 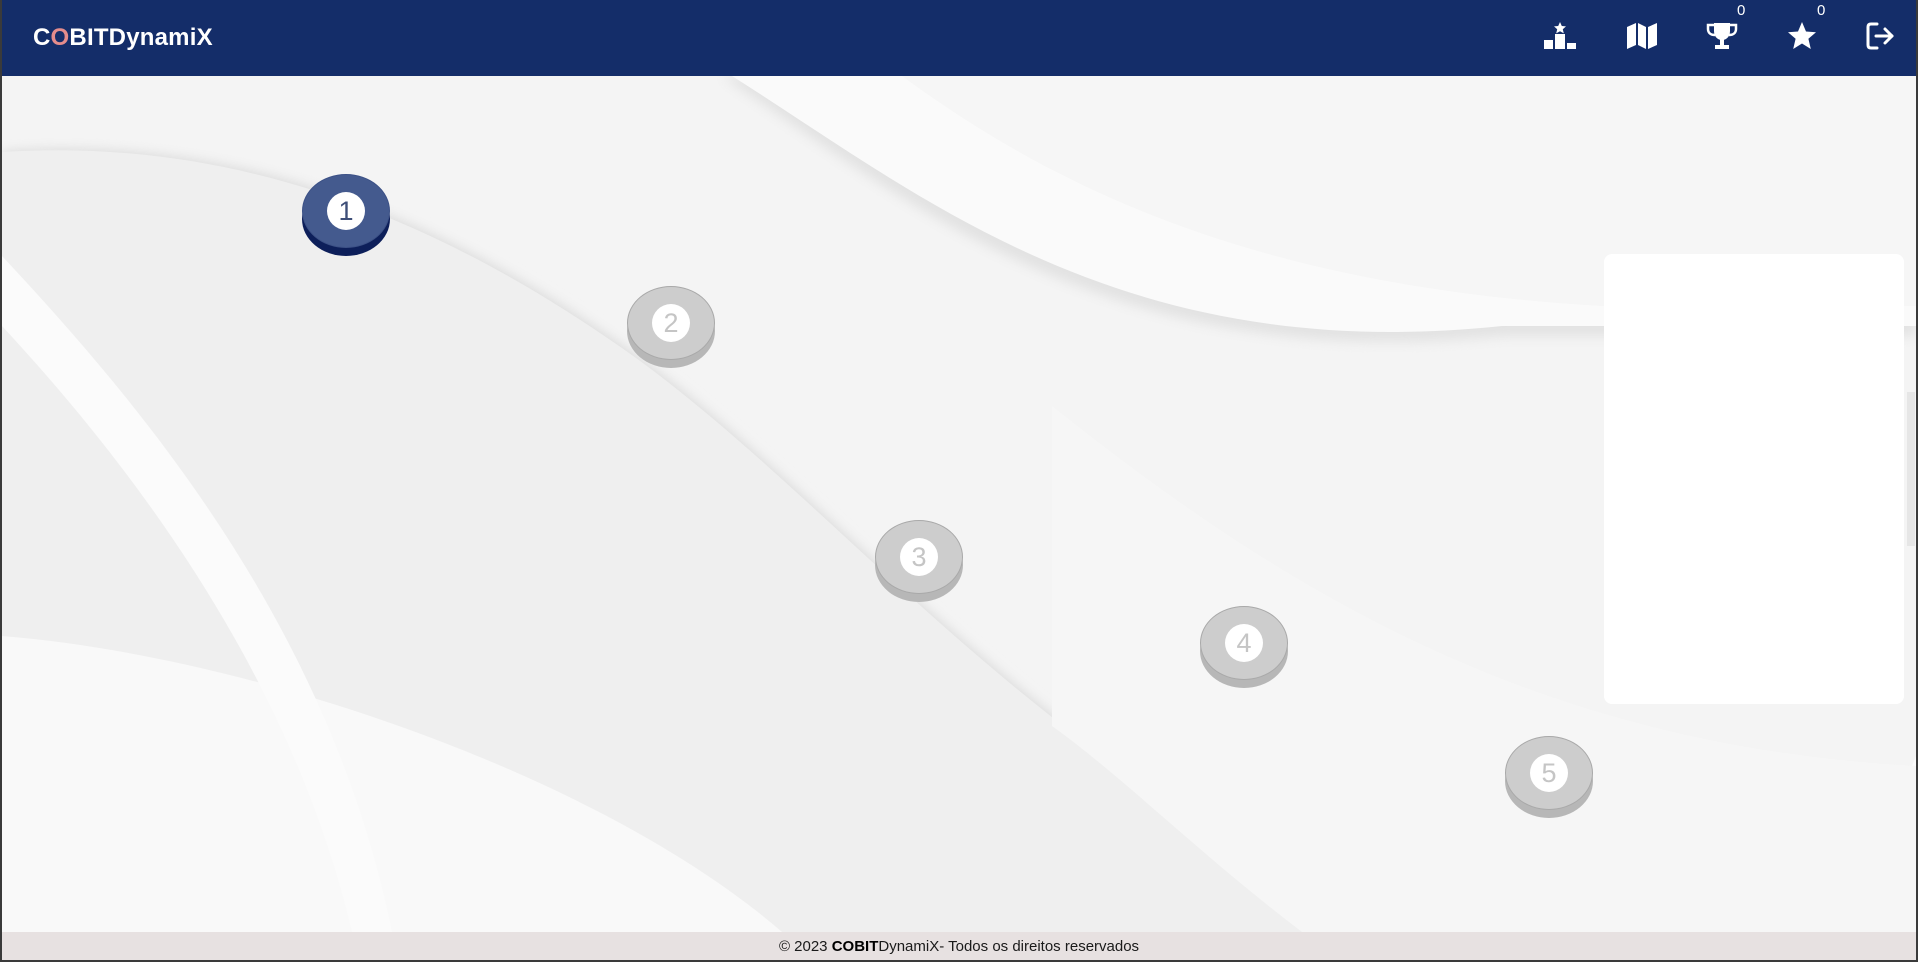 I want to click on side-info-panel, so click(x=1754, y=479).